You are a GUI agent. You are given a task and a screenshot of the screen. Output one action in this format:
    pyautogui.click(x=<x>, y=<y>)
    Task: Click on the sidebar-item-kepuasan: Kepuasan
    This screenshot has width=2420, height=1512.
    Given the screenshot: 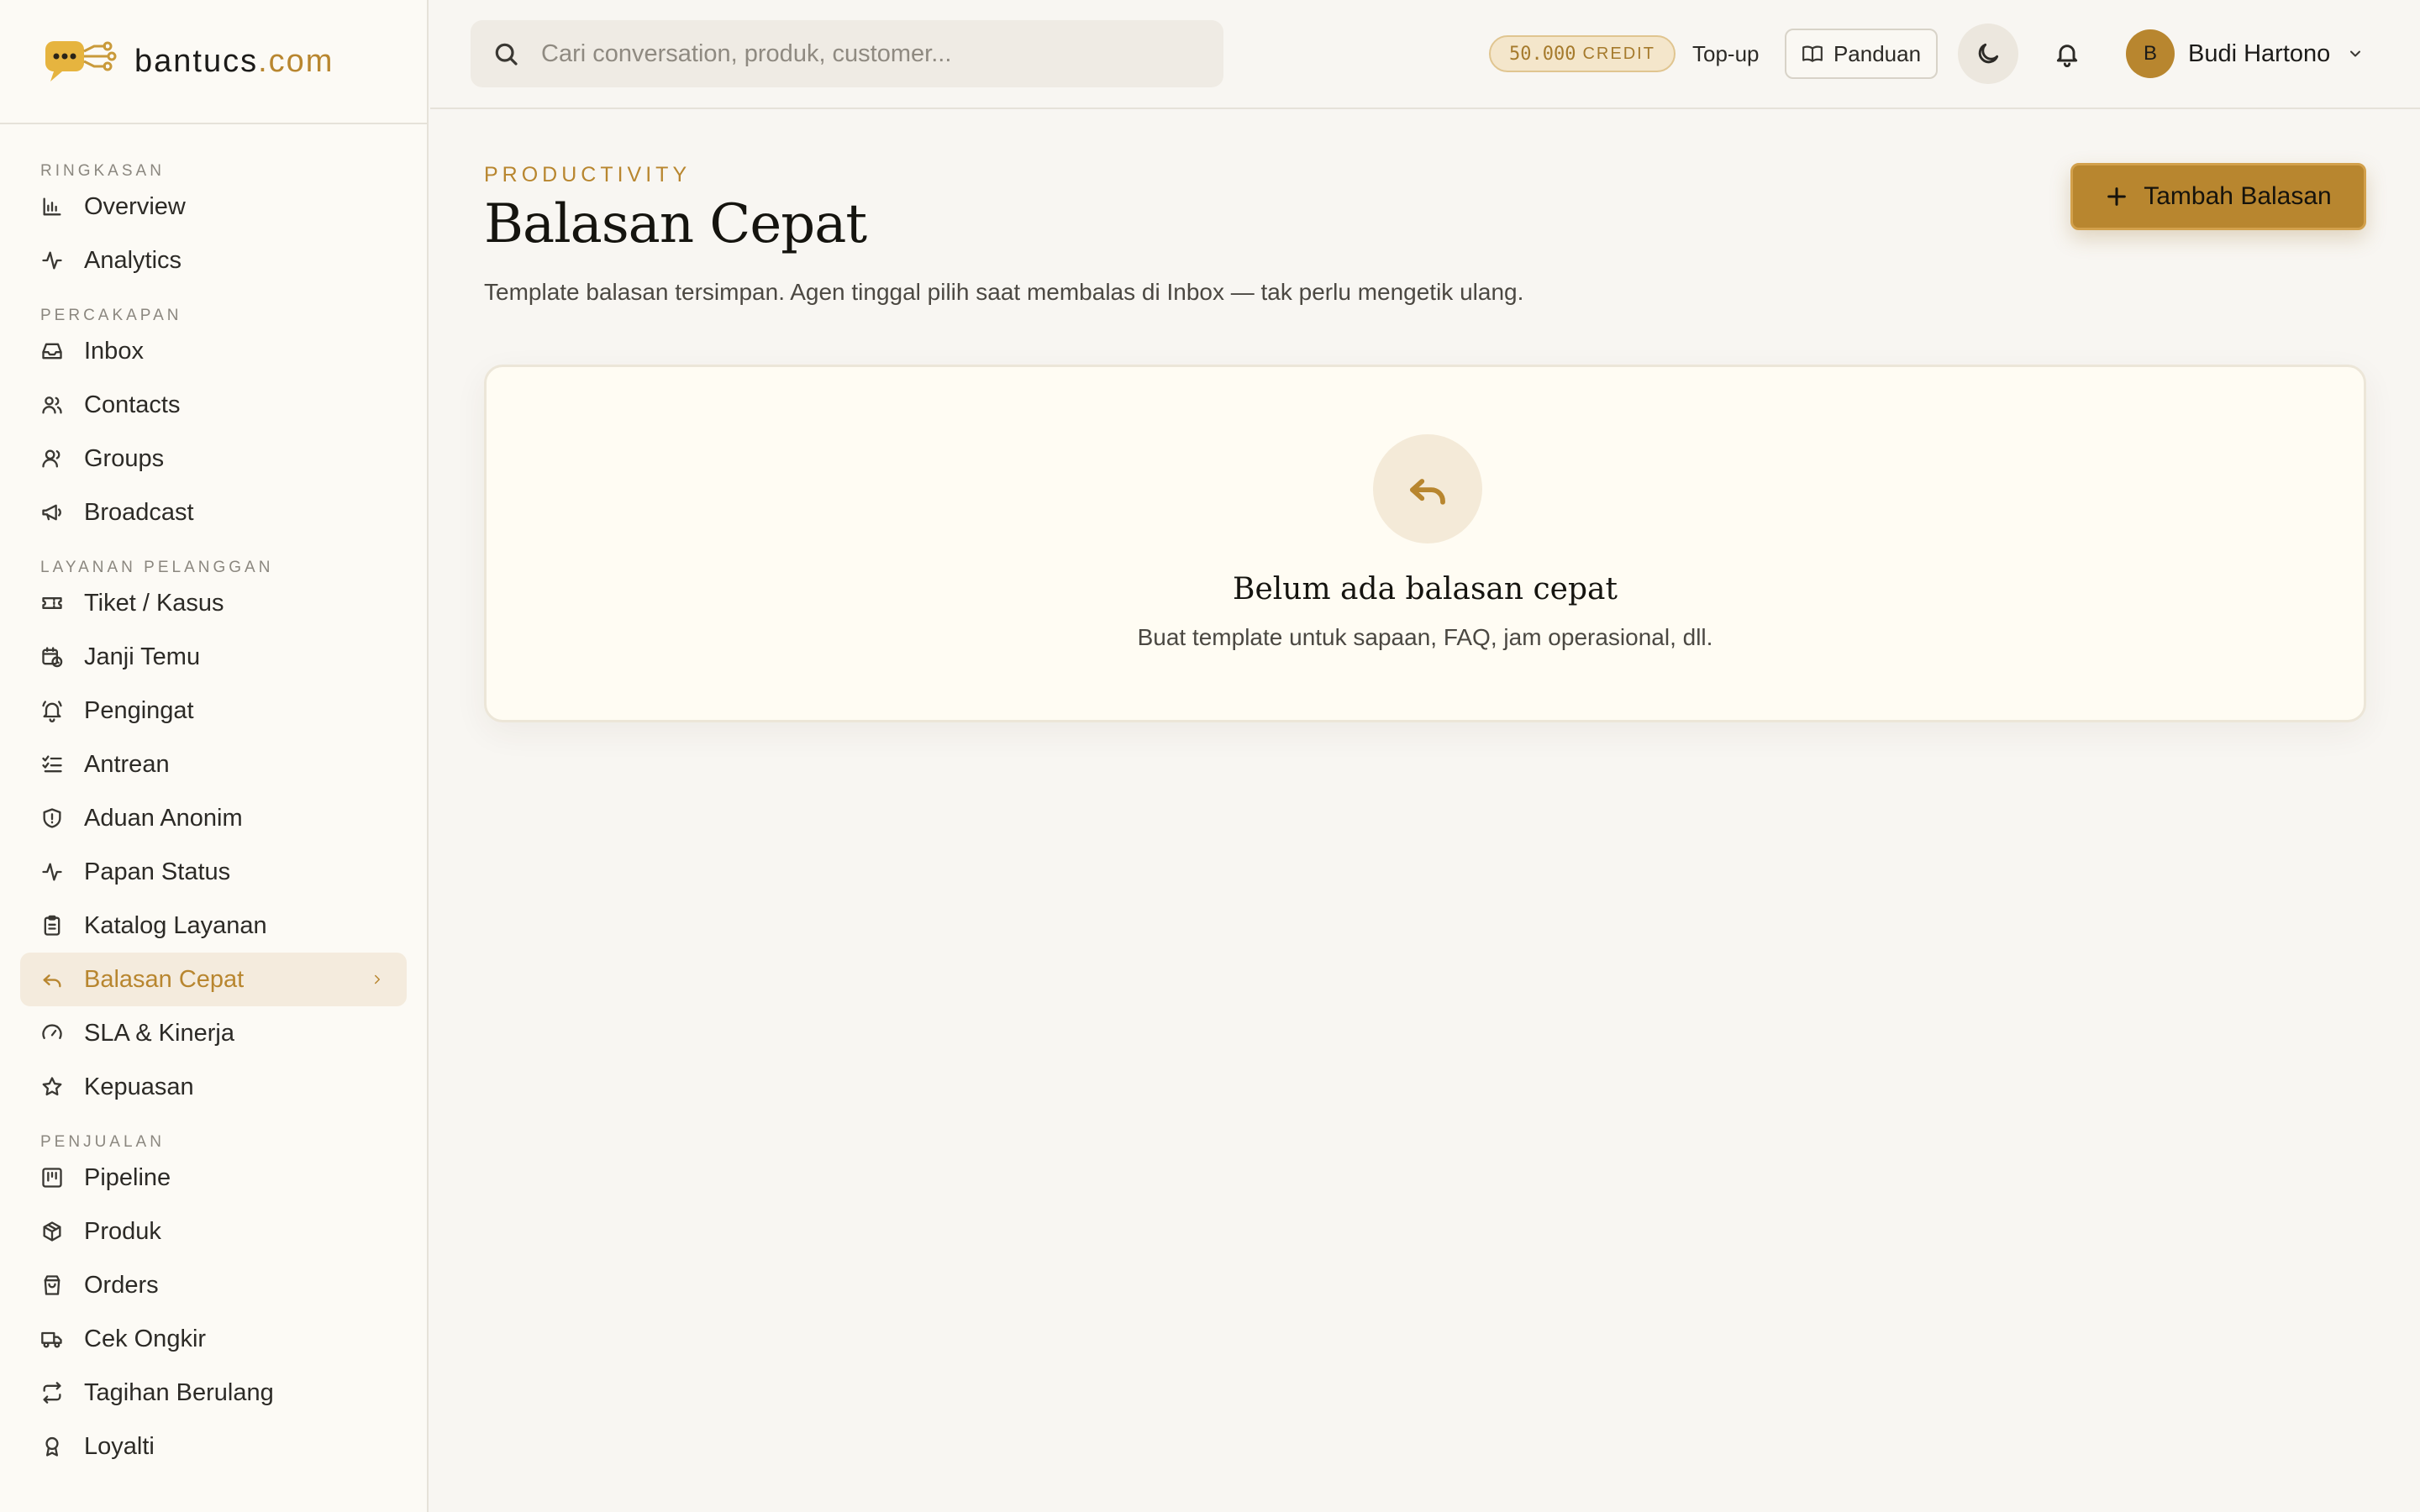 What is the action you would take?
    pyautogui.click(x=214, y=1087)
    